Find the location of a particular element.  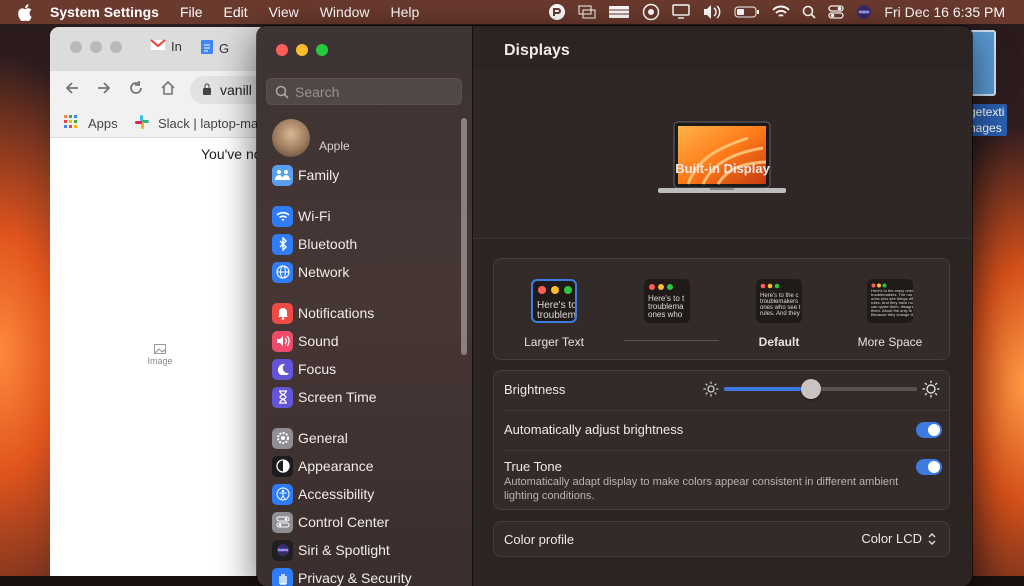

menu-edit: Edit is located at coordinates (236, 12).